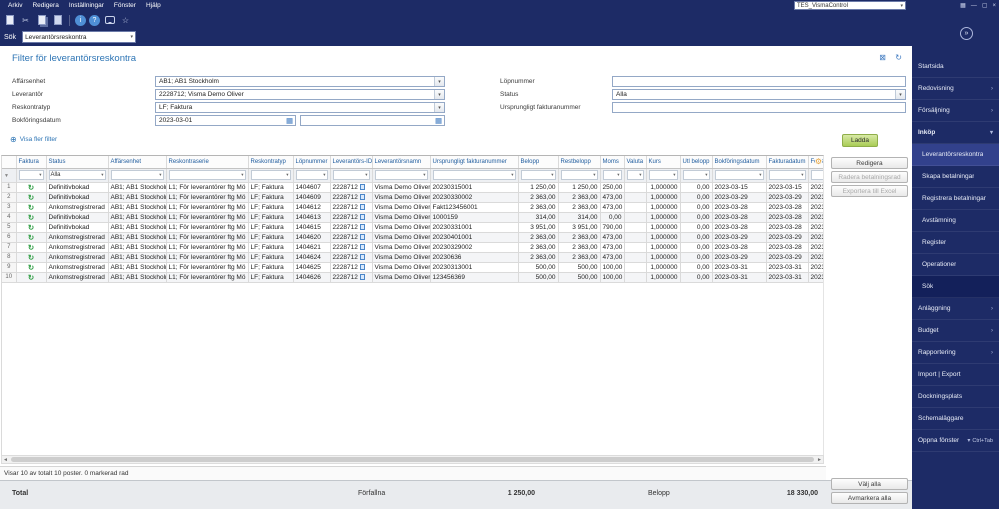 This screenshot has height=509, width=999. Describe the element at coordinates (963, 5) in the screenshot. I see `apps-icon: ▦` at that location.